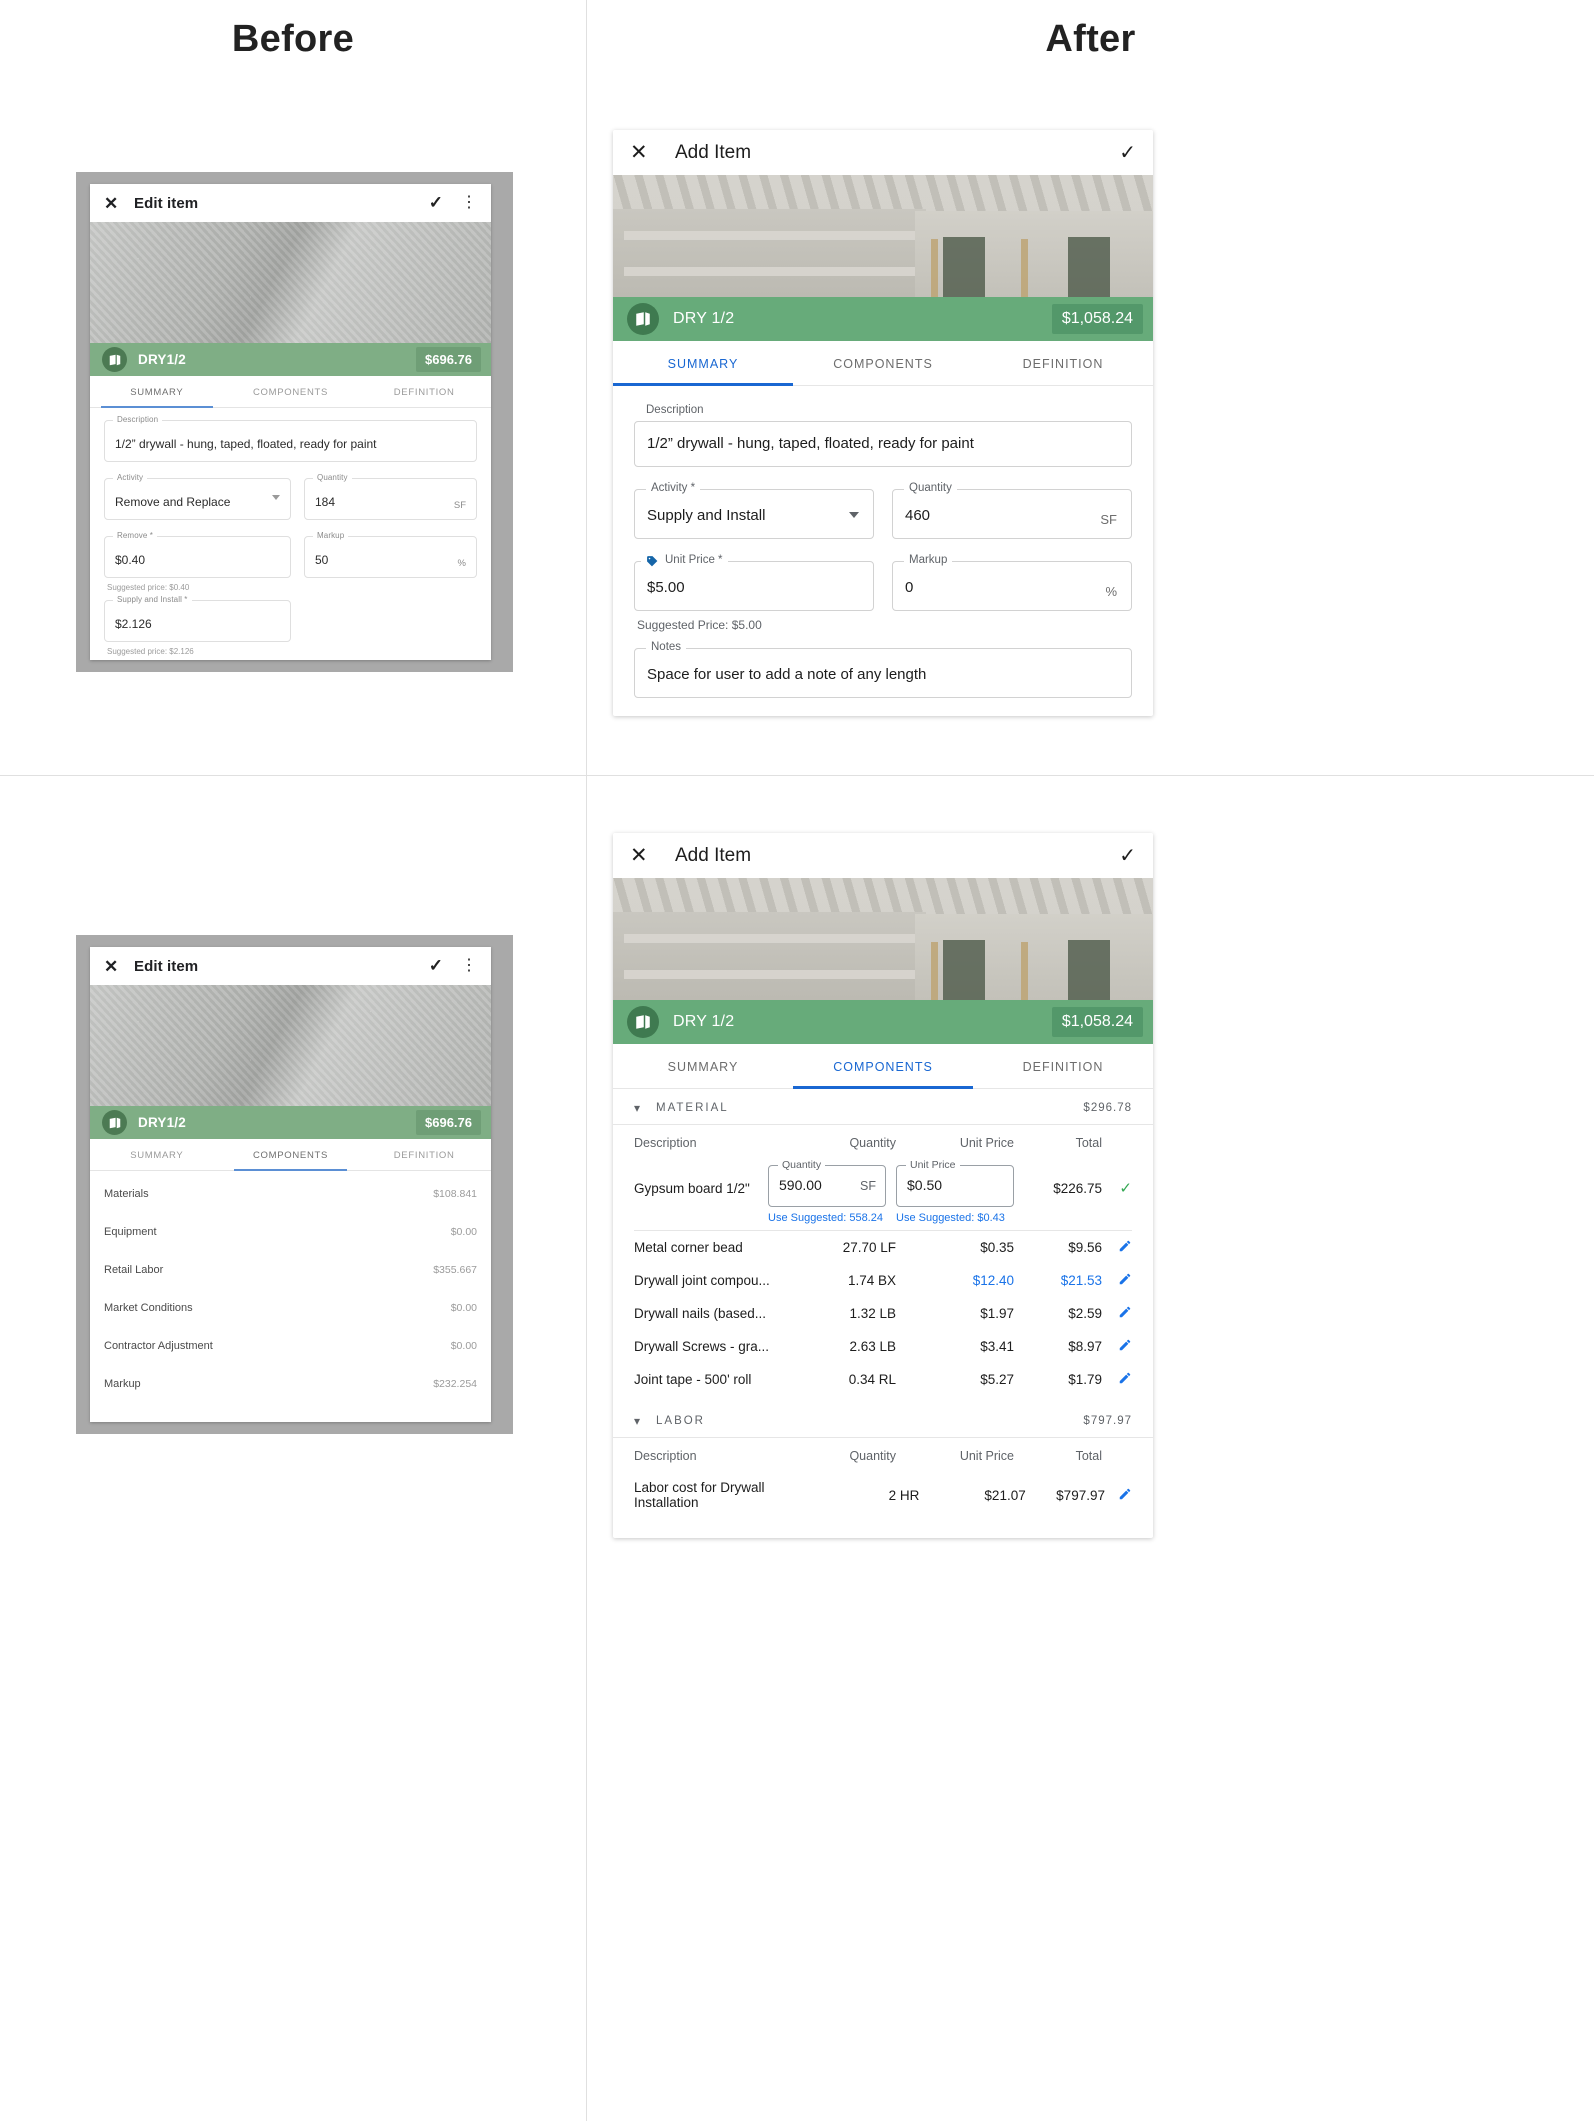 This screenshot has height=2121, width=1594. I want to click on list-item: Retail Labor $355.667, so click(290, 1270).